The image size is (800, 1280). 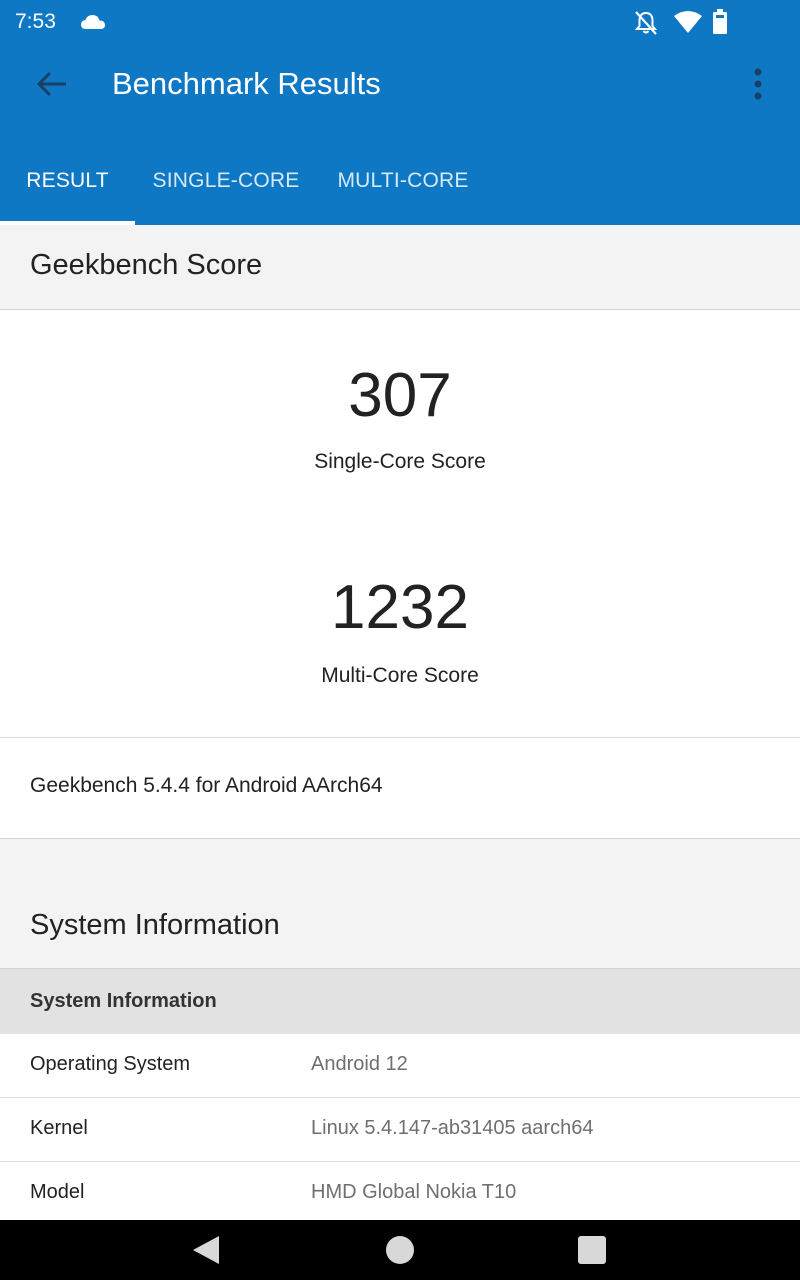 I want to click on back-arrow-icon, so click(x=52, y=84).